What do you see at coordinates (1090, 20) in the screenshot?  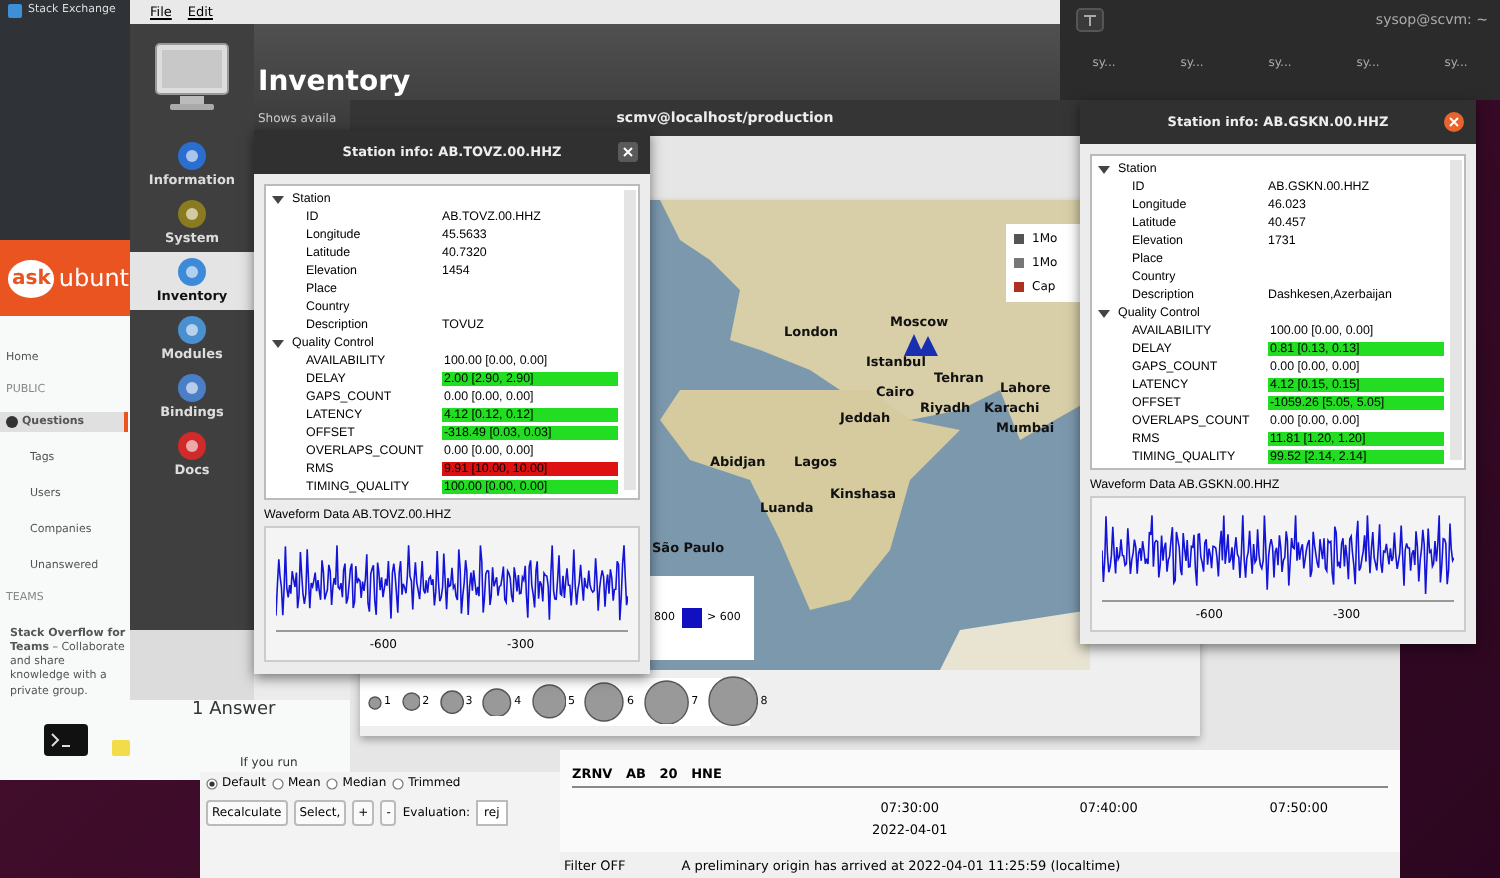 I see `new-tab-icon` at bounding box center [1090, 20].